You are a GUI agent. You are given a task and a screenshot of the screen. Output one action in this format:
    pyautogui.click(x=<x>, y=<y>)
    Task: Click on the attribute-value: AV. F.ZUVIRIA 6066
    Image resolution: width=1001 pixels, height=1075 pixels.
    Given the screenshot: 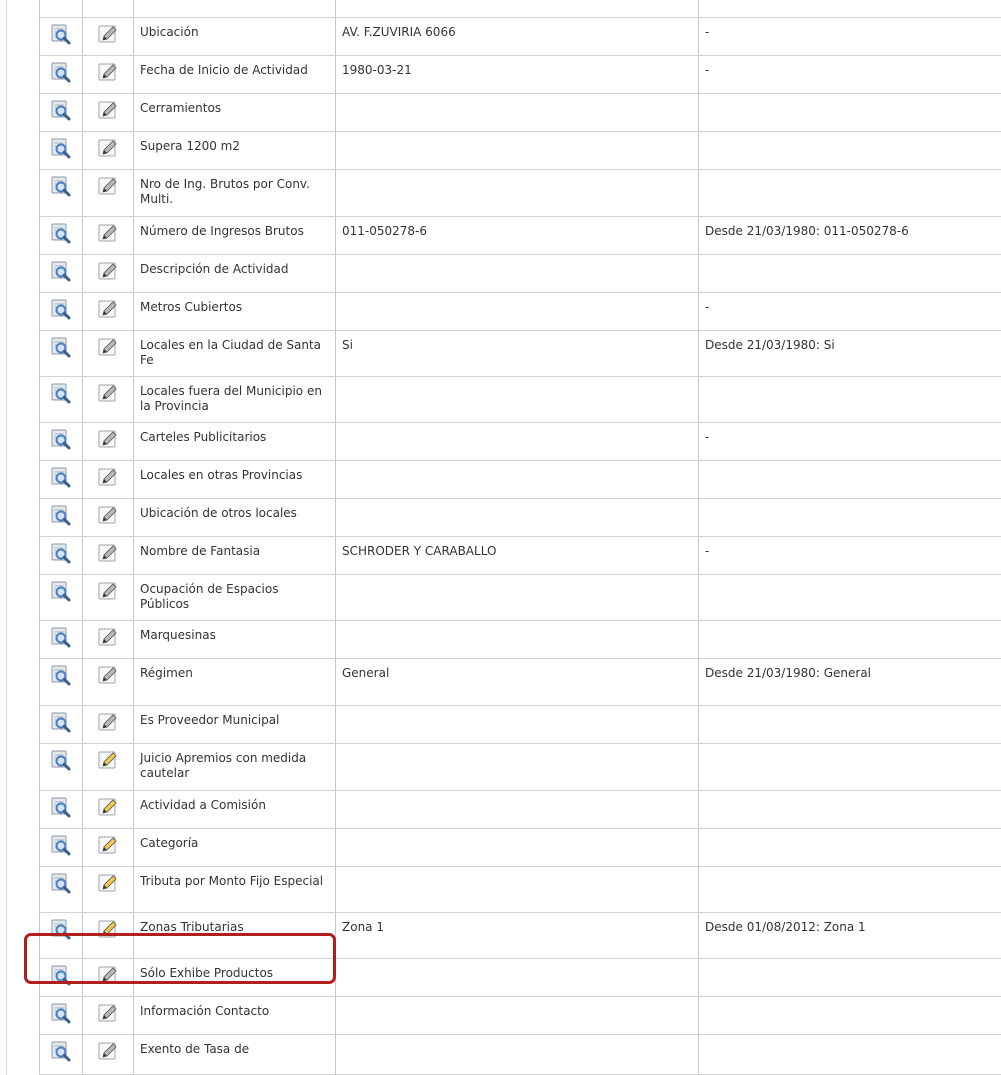 What is the action you would take?
    pyautogui.click(x=517, y=36)
    